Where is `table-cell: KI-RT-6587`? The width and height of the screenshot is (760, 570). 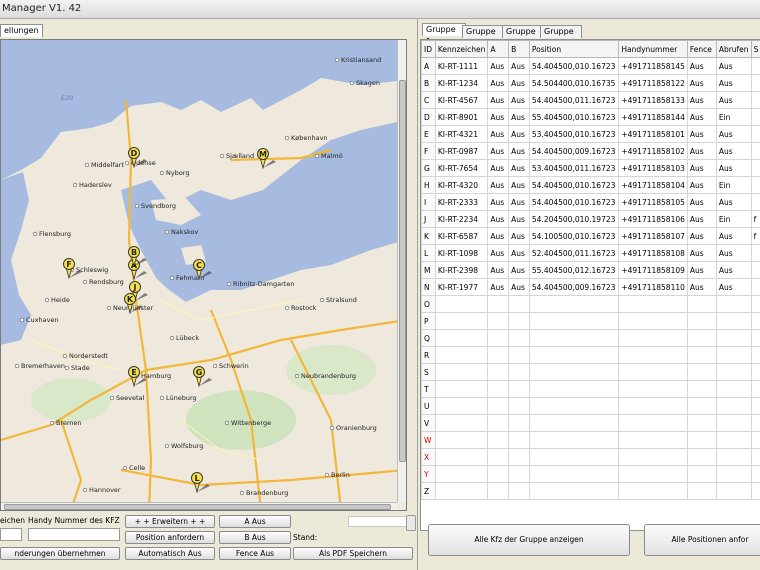
table-cell: KI-RT-6587 is located at coordinates (461, 236).